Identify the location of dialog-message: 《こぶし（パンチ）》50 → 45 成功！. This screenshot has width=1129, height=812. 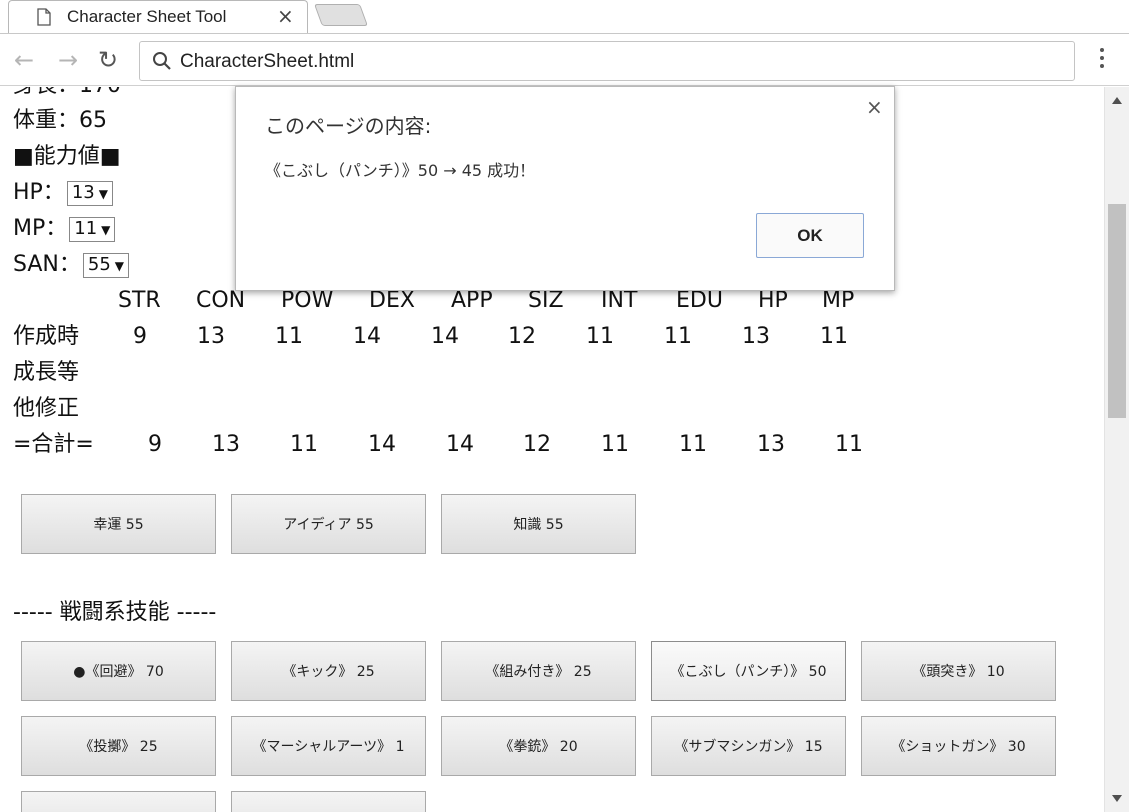
(400, 170).